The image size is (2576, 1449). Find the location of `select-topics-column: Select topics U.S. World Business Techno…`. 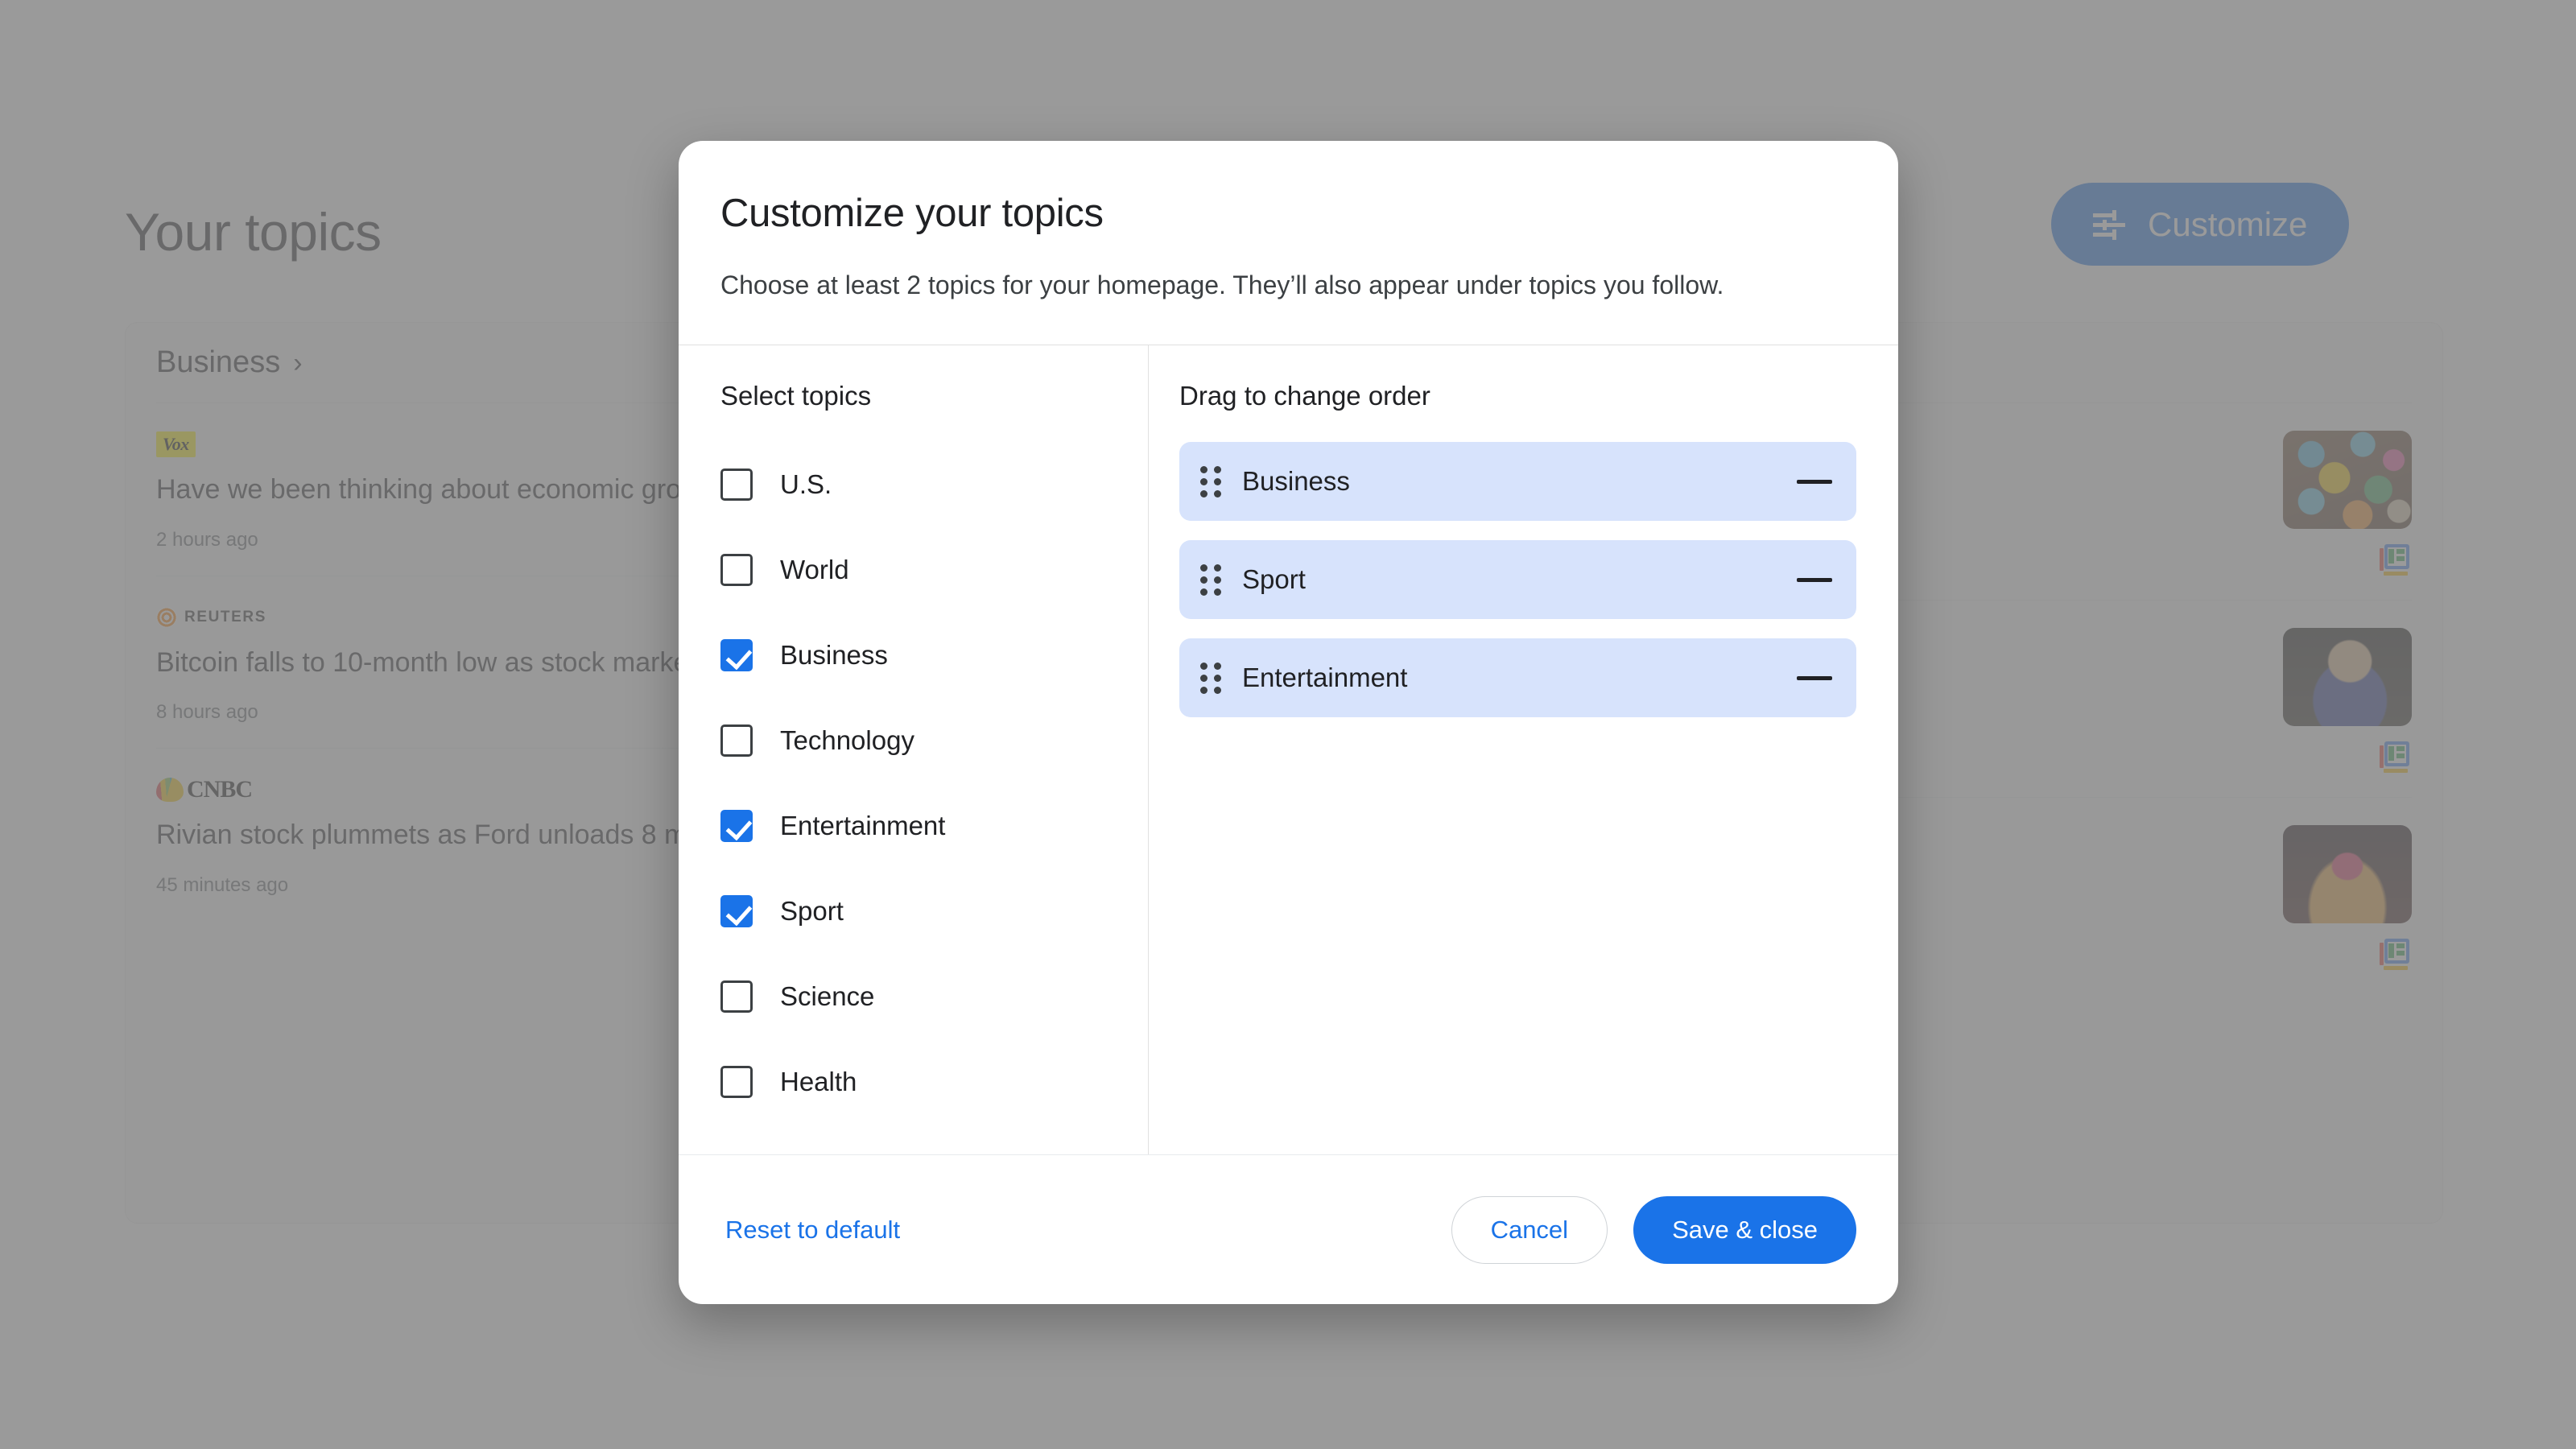

select-topics-column: Select topics U.S. World Business Techno… is located at coordinates (914, 749).